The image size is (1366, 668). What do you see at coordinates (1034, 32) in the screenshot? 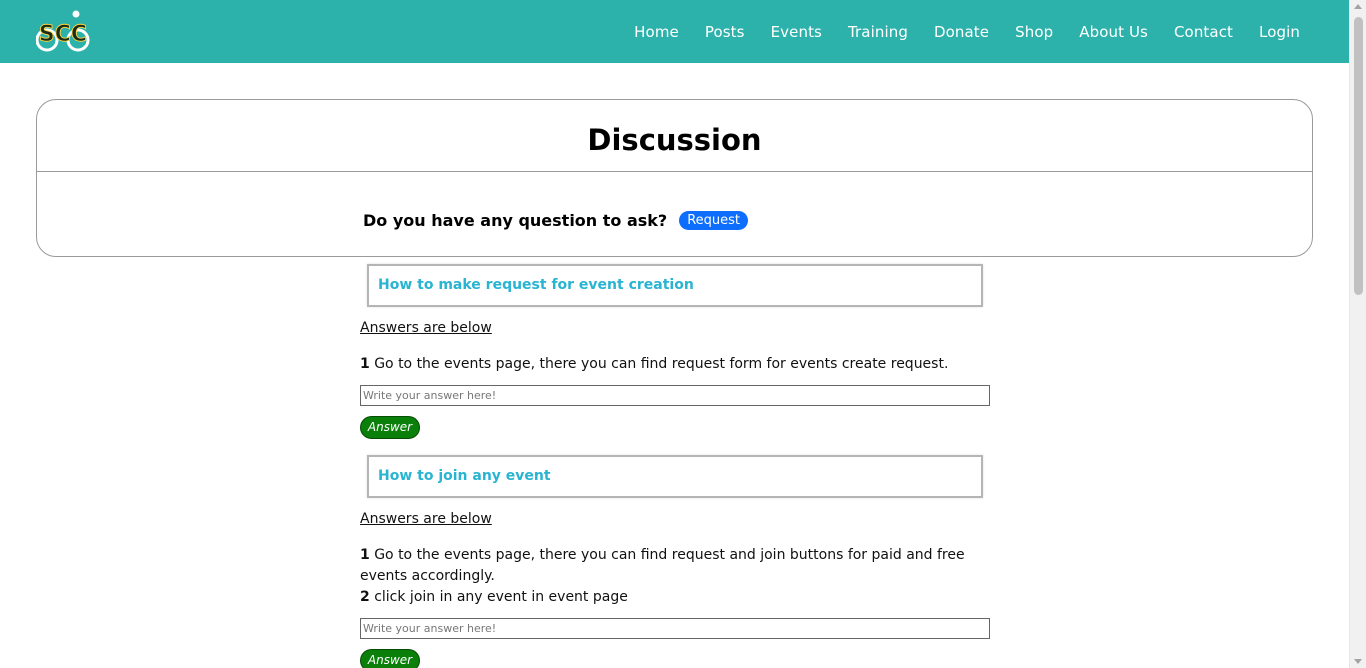
I see `nav-shop: Shop` at bounding box center [1034, 32].